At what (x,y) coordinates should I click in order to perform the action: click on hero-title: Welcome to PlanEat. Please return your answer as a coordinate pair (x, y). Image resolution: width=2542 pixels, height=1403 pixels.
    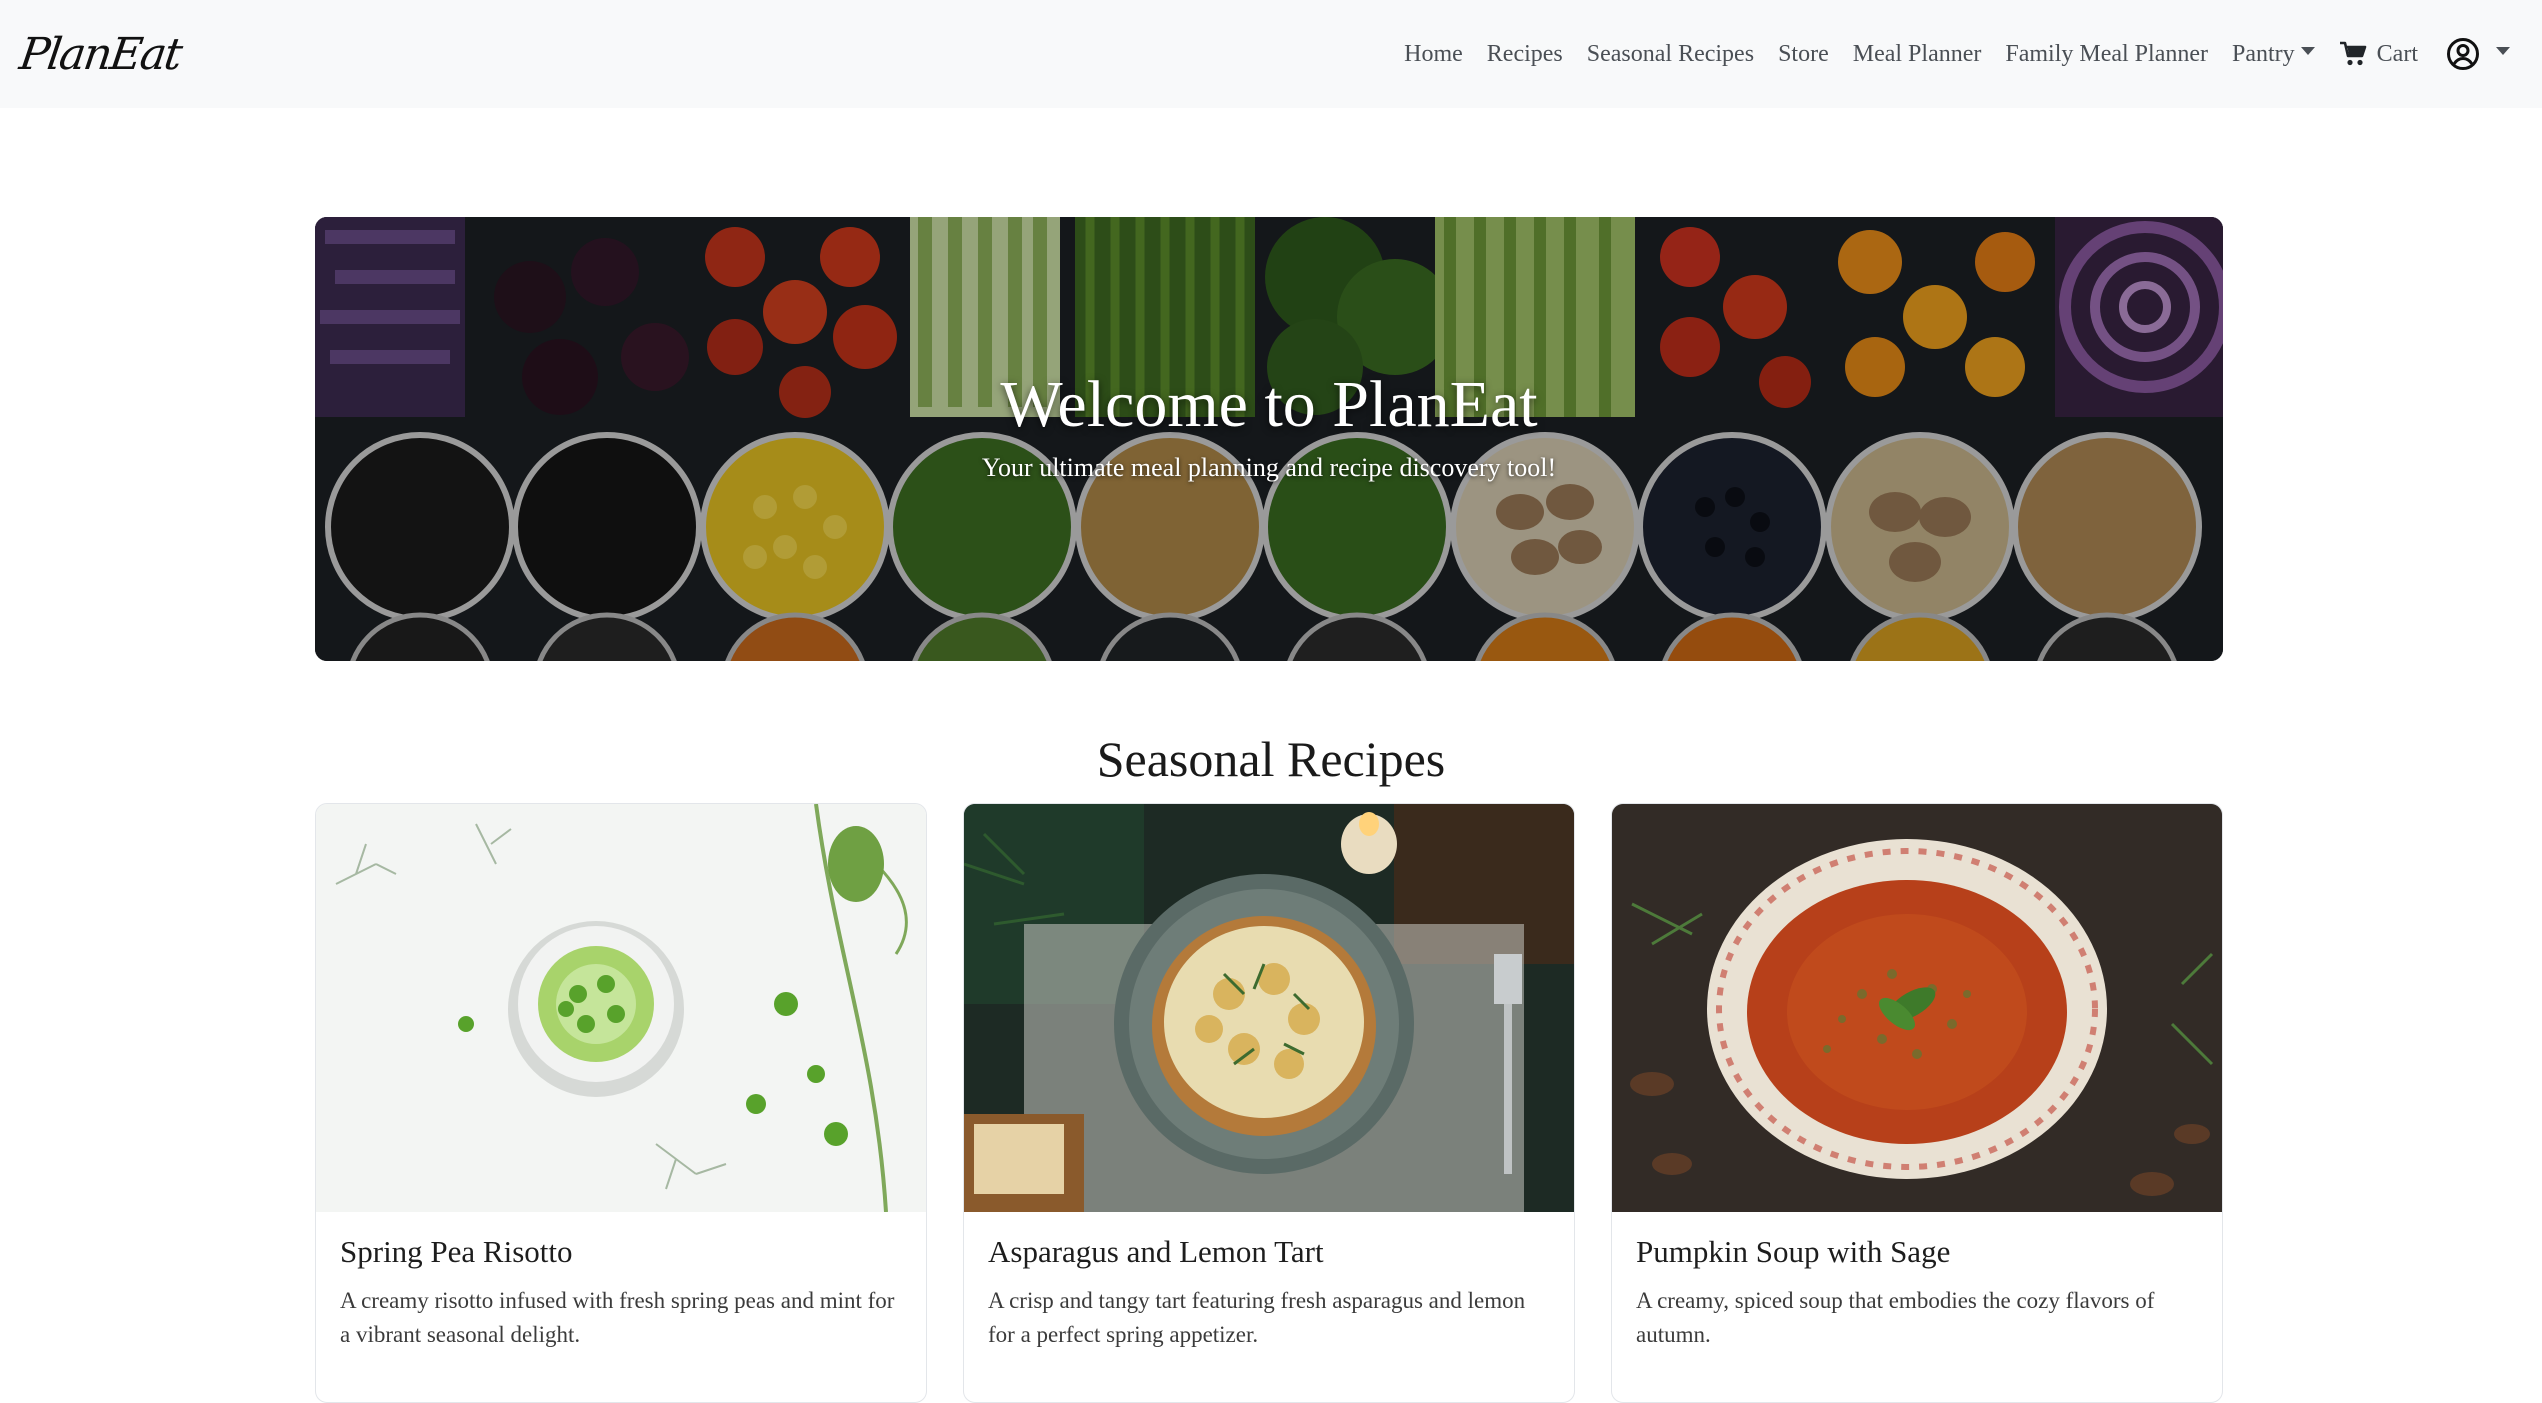
    Looking at the image, I should click on (1269, 404).